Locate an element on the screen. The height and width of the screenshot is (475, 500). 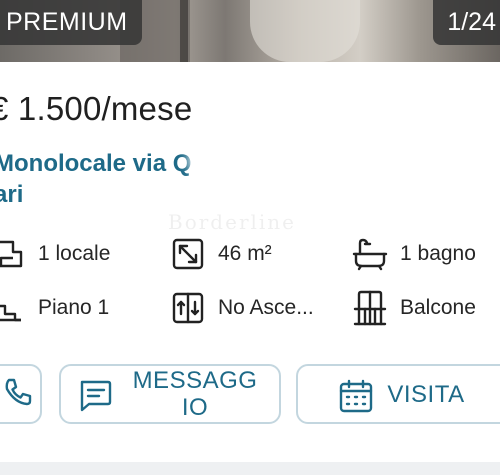
feature-floor-label: Piano 1 is located at coordinates (74, 307).